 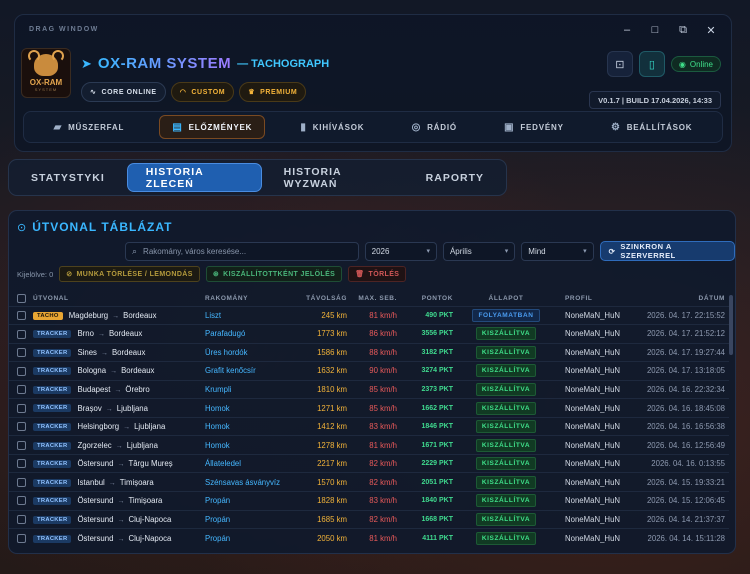 I want to click on route-cell: TRACKER Östersund → Cluj-Napoca, so click(x=119, y=538).